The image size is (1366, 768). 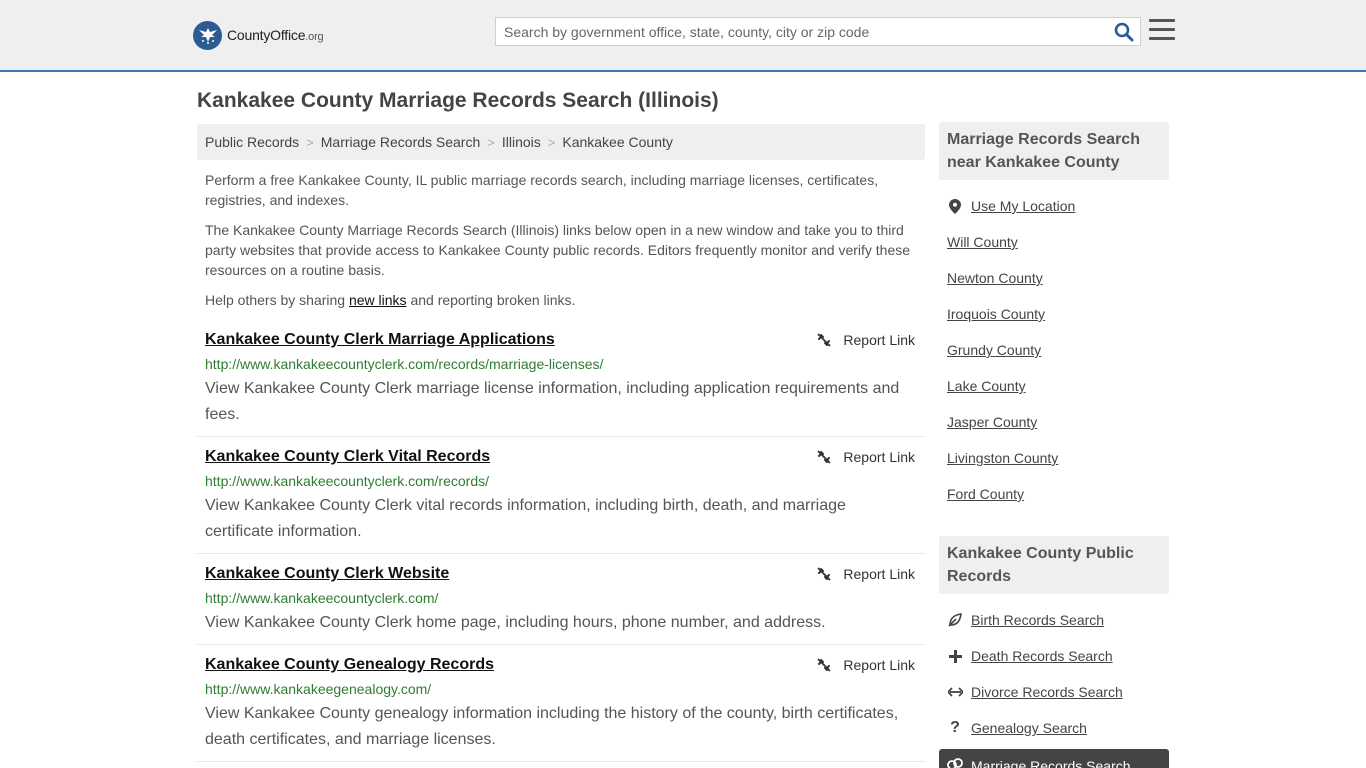 What do you see at coordinates (1054, 565) in the screenshot?
I see `sidebar-public-records-heading: Kankakee County Public Records` at bounding box center [1054, 565].